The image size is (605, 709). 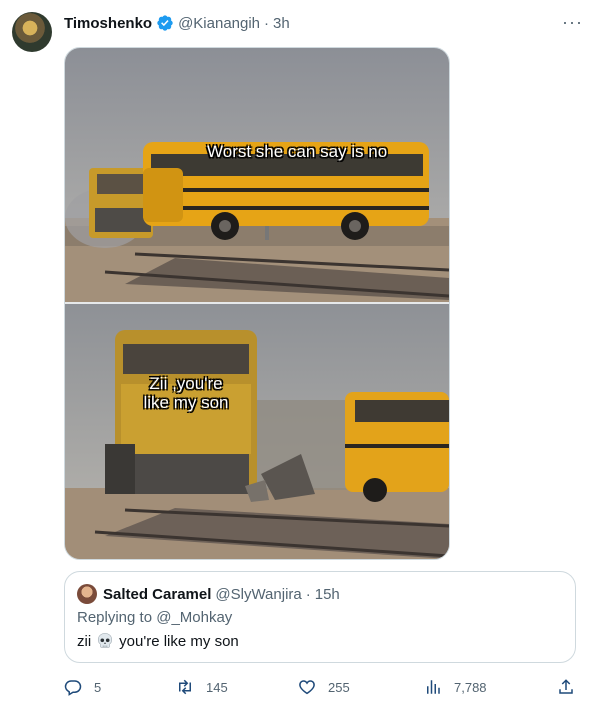 I want to click on tweet-actions-bar: 5 145 255 7,788, so click(x=320, y=688).